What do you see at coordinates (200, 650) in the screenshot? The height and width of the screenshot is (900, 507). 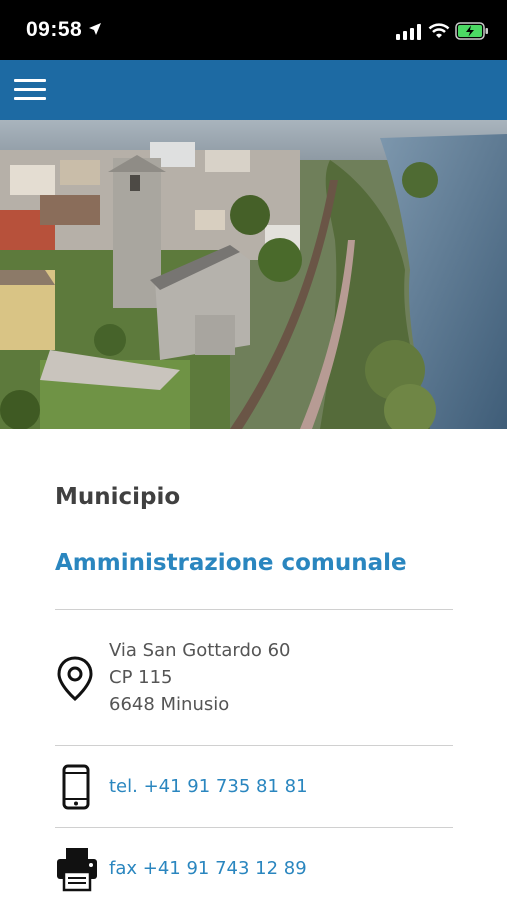 I see `address-street: Via San Gottardo 60` at bounding box center [200, 650].